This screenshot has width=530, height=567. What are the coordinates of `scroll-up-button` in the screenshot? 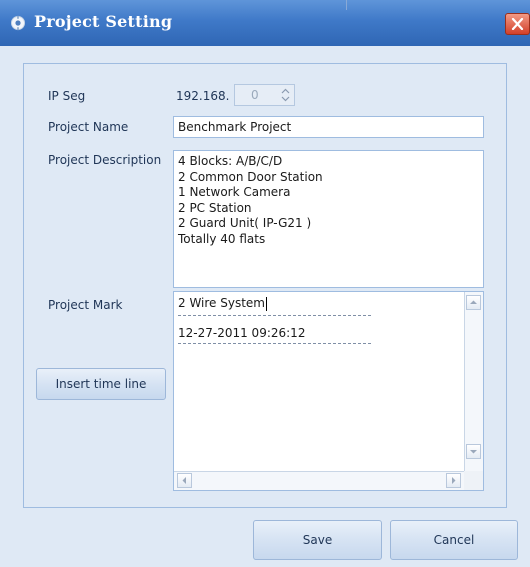 It's located at (473, 302).